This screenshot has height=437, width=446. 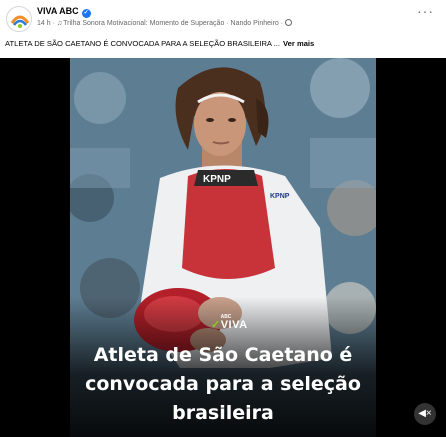 What do you see at coordinates (298, 43) in the screenshot?
I see `see-more-link: Ver mais` at bounding box center [298, 43].